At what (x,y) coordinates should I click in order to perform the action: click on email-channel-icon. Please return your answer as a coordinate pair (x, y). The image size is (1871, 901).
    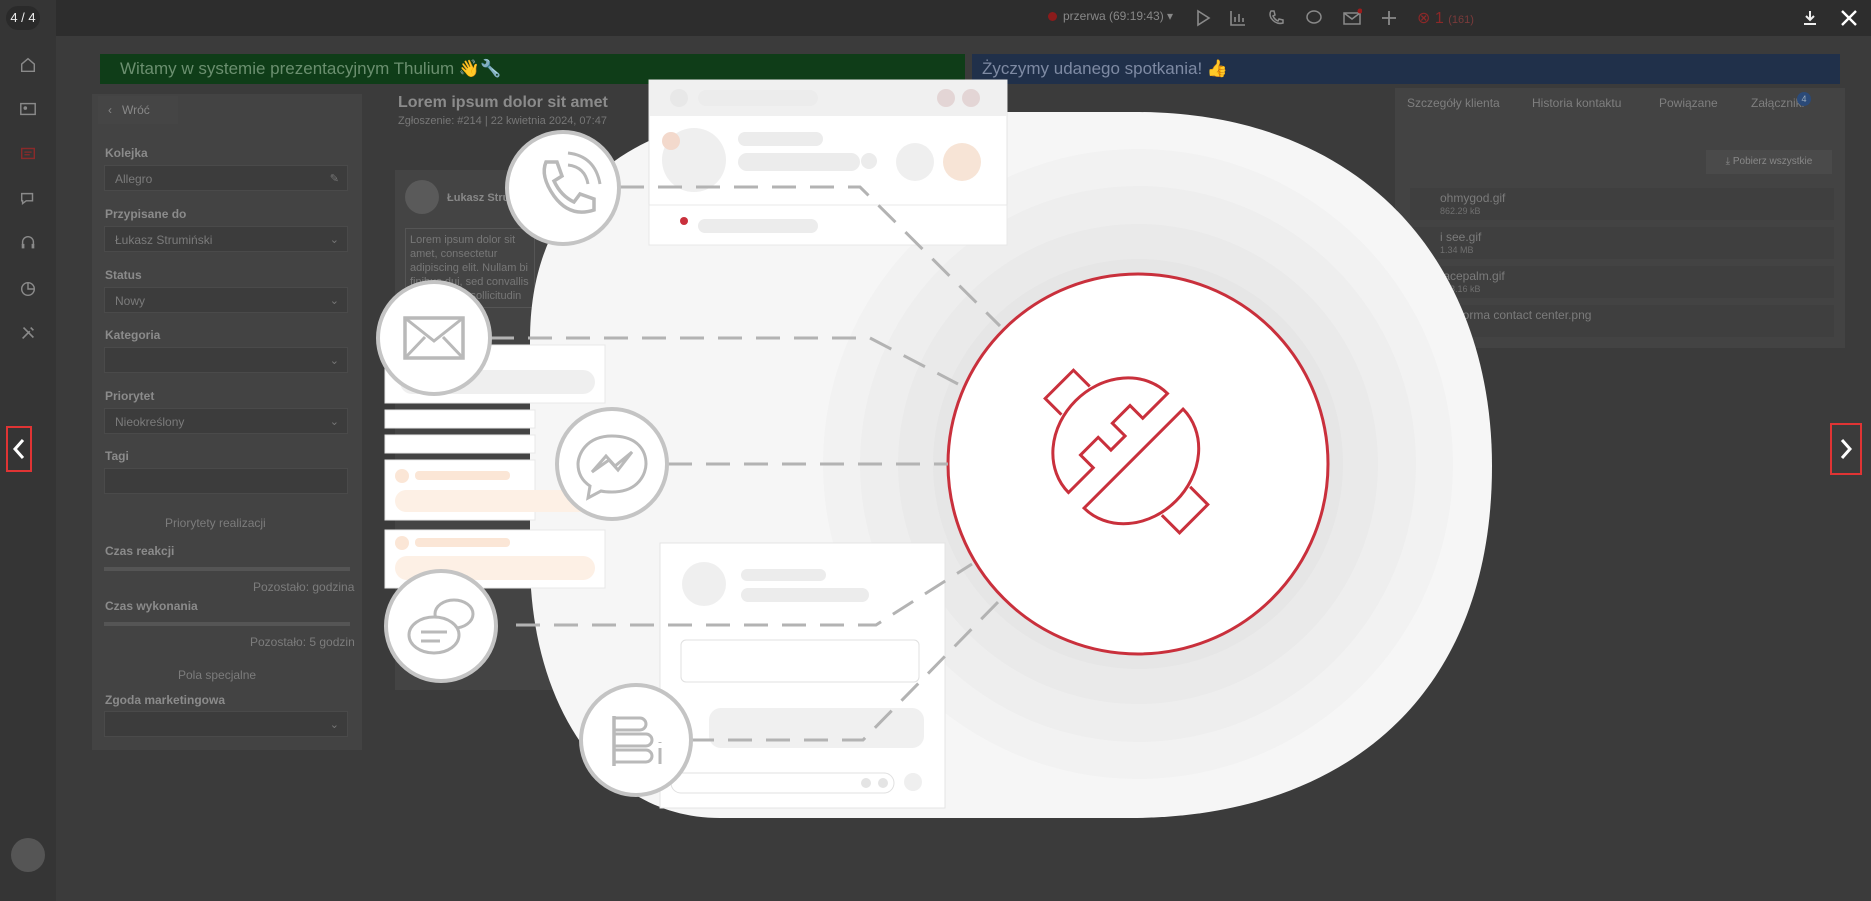
    Looking at the image, I should click on (434, 338).